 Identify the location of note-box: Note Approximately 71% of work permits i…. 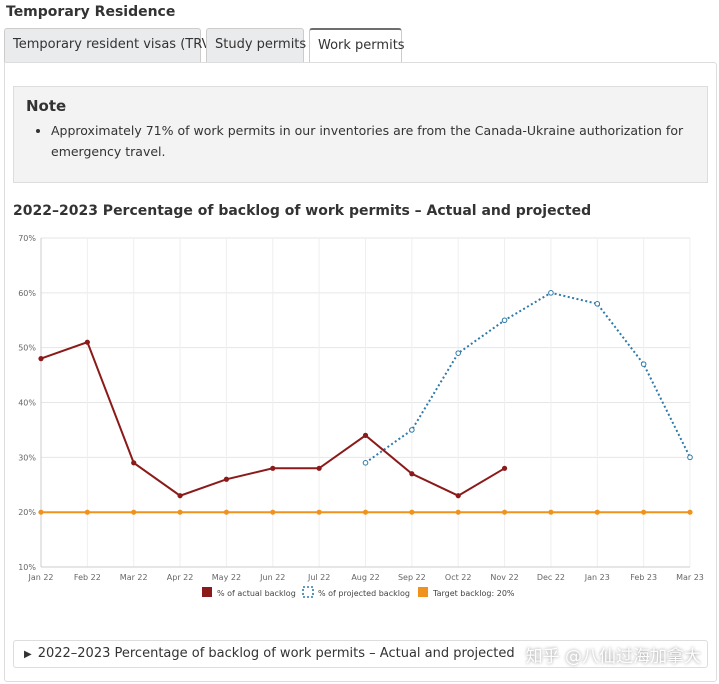
(360, 134).